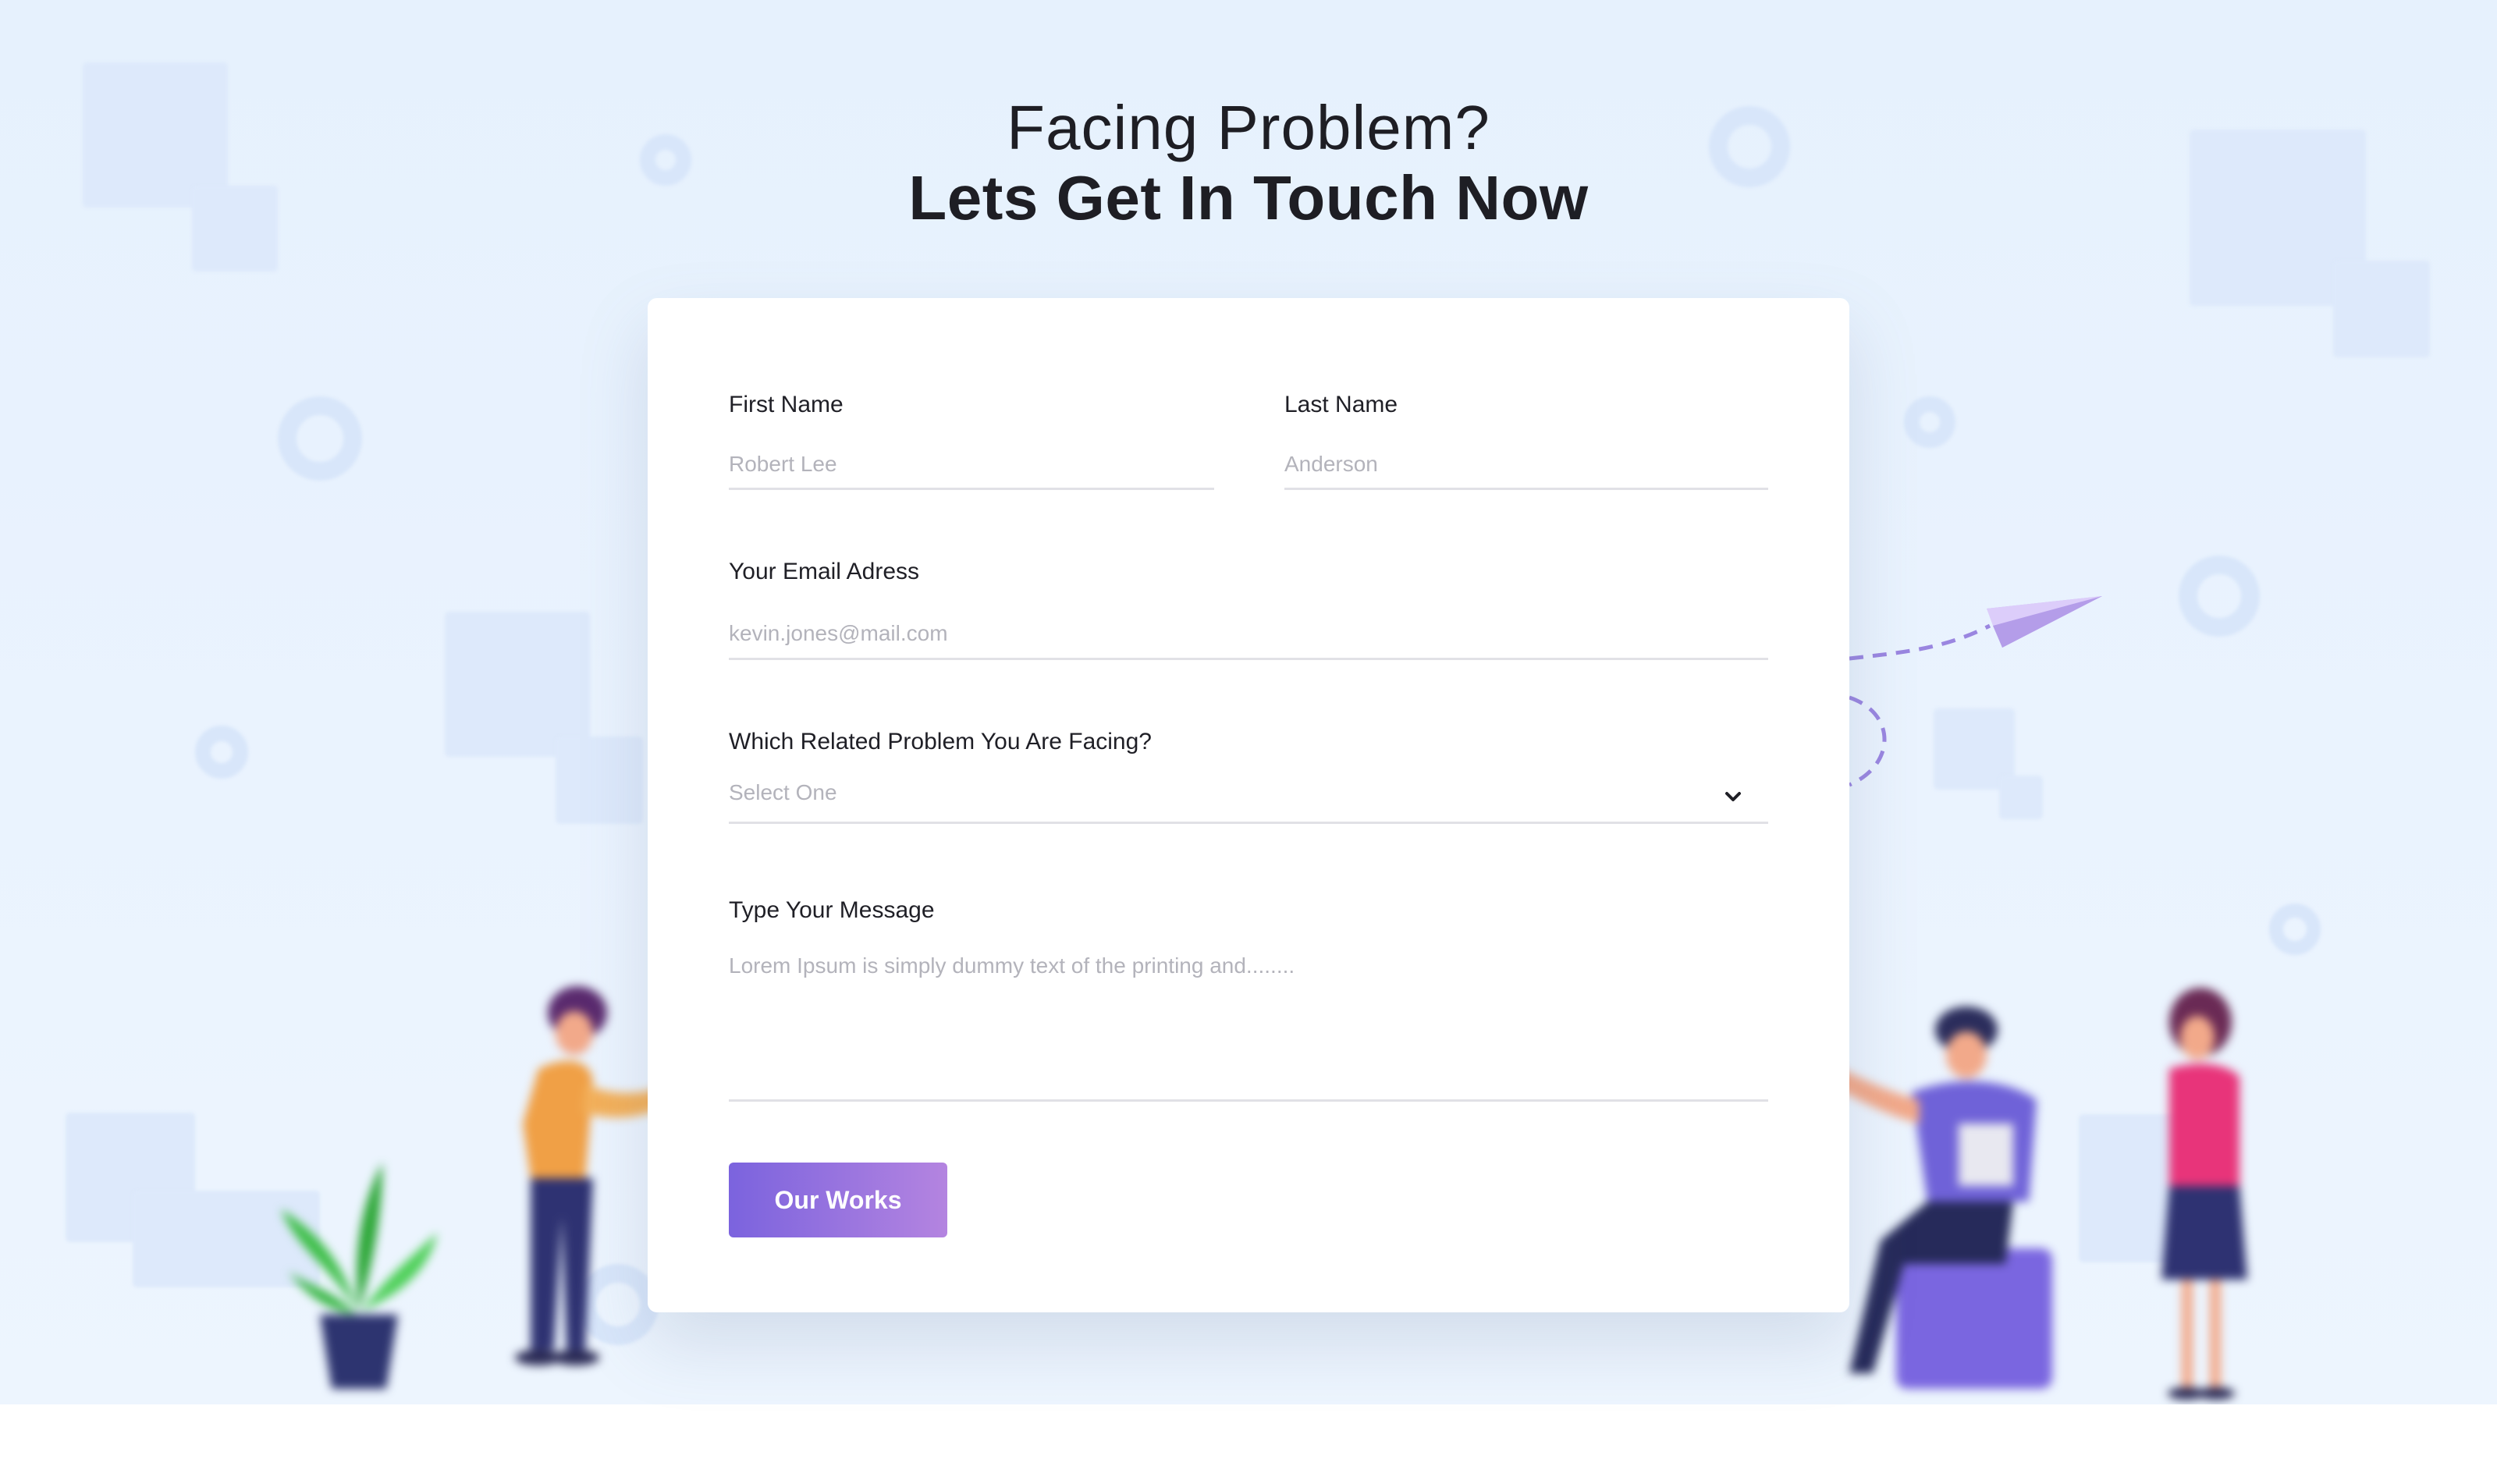  Describe the element at coordinates (1248, 128) in the screenshot. I see `page-subtitle: Facing Problem?` at that location.